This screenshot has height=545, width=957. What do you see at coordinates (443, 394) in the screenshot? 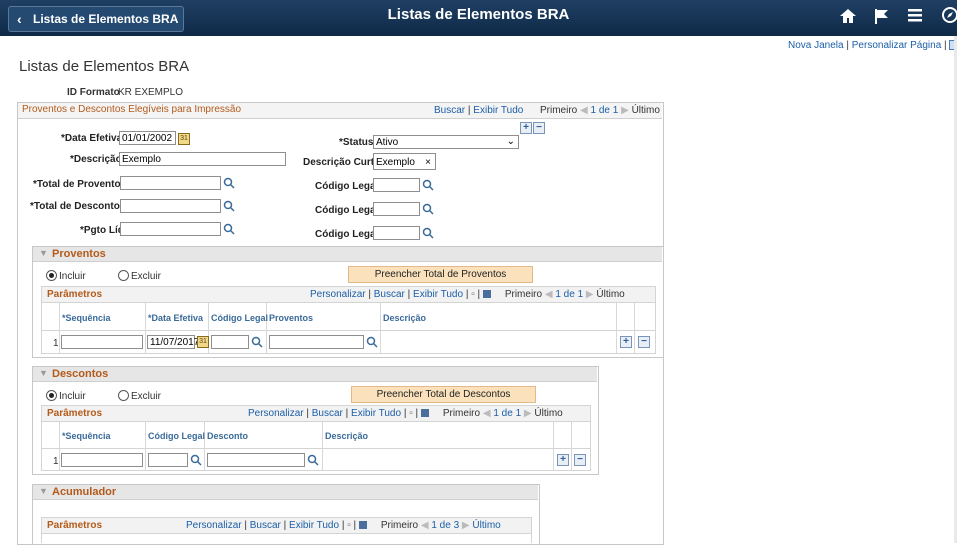
I see `fill-total-deductions-button: Preencher Total de Descontos` at bounding box center [443, 394].